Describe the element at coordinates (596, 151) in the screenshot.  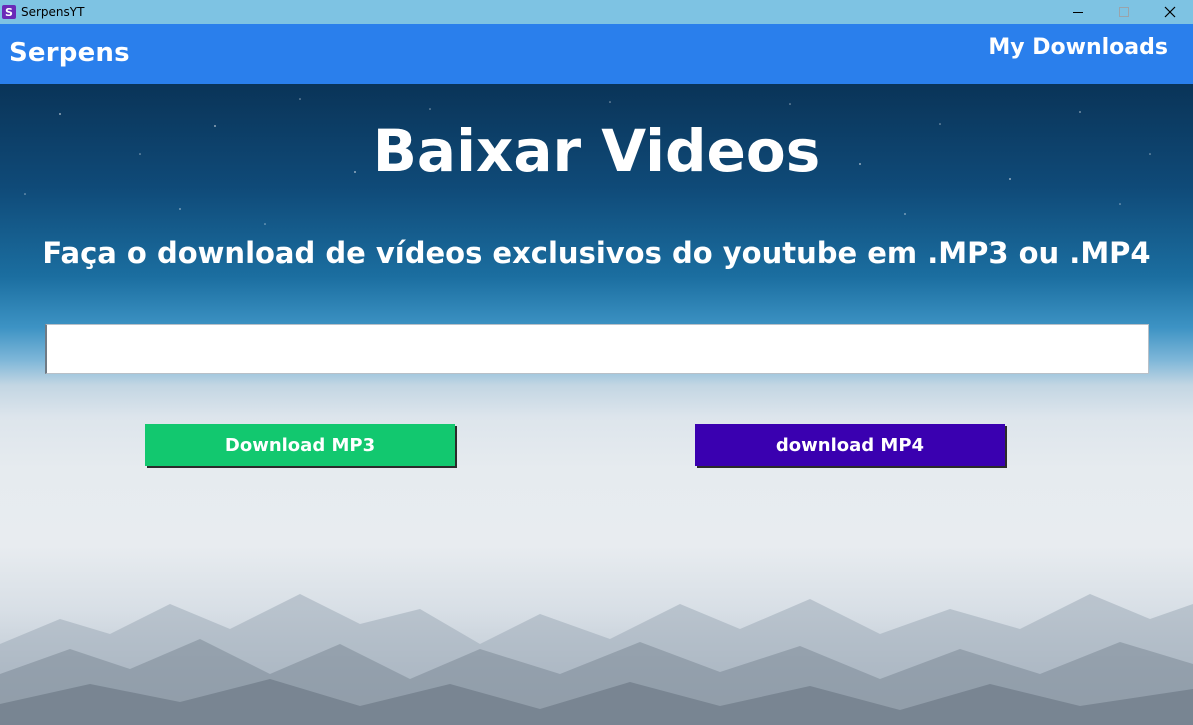
I see `page-title: Baixar Videos` at that location.